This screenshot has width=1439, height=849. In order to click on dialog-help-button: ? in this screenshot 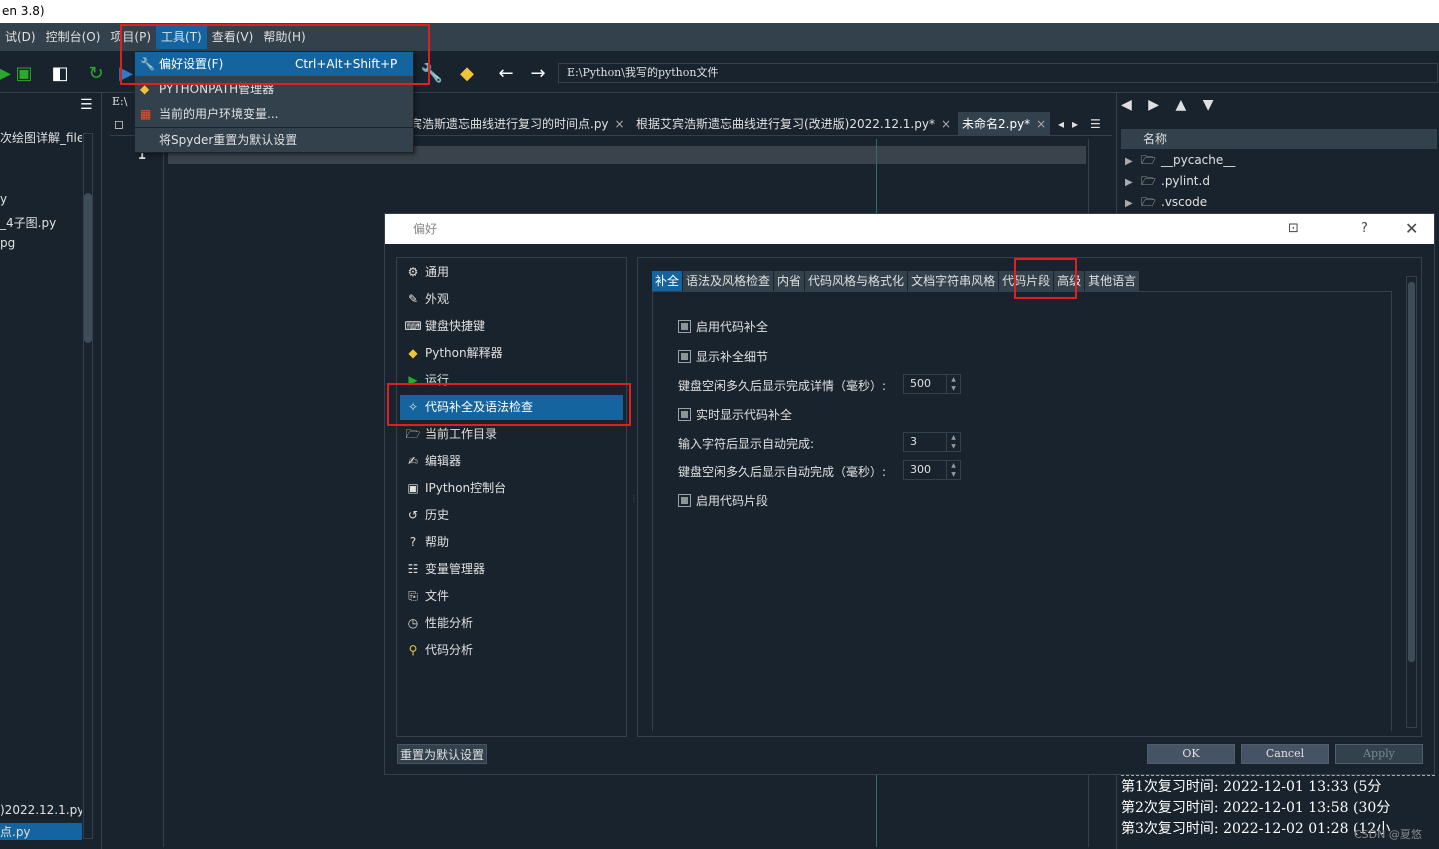, I will do `click(1364, 229)`.